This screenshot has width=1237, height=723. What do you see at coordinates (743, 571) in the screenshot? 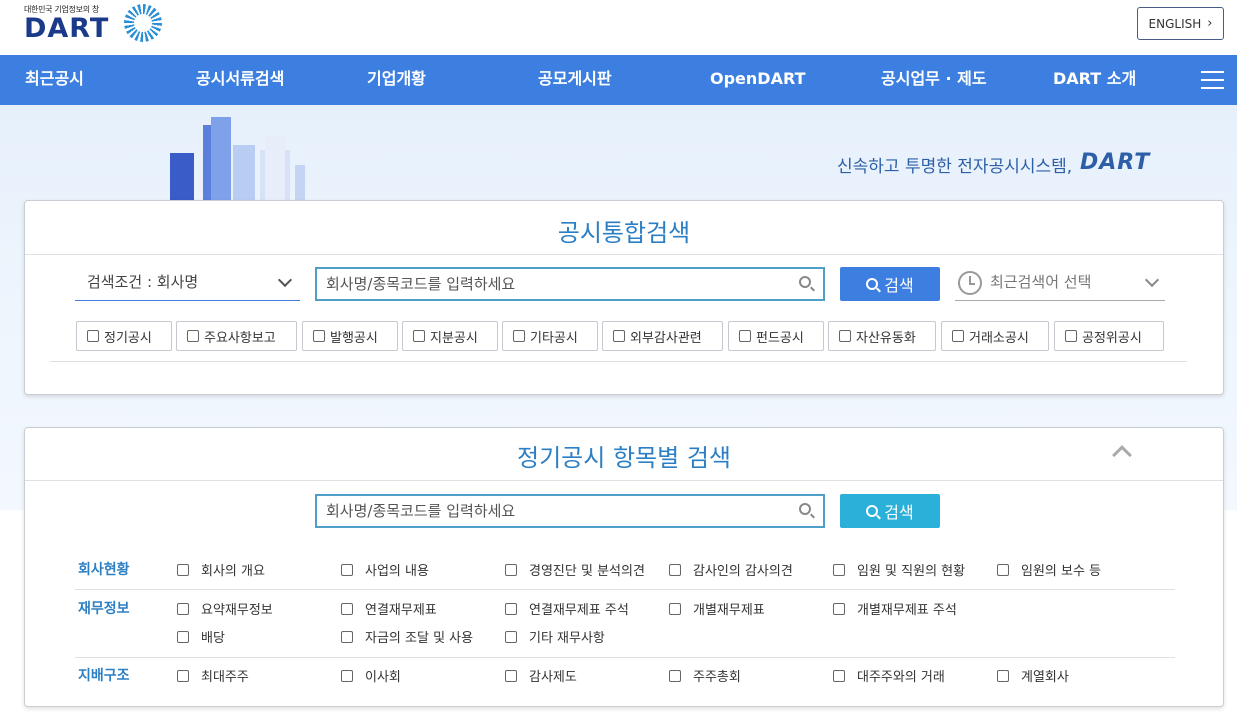
I see `option-label: 감사인의 감사의견` at bounding box center [743, 571].